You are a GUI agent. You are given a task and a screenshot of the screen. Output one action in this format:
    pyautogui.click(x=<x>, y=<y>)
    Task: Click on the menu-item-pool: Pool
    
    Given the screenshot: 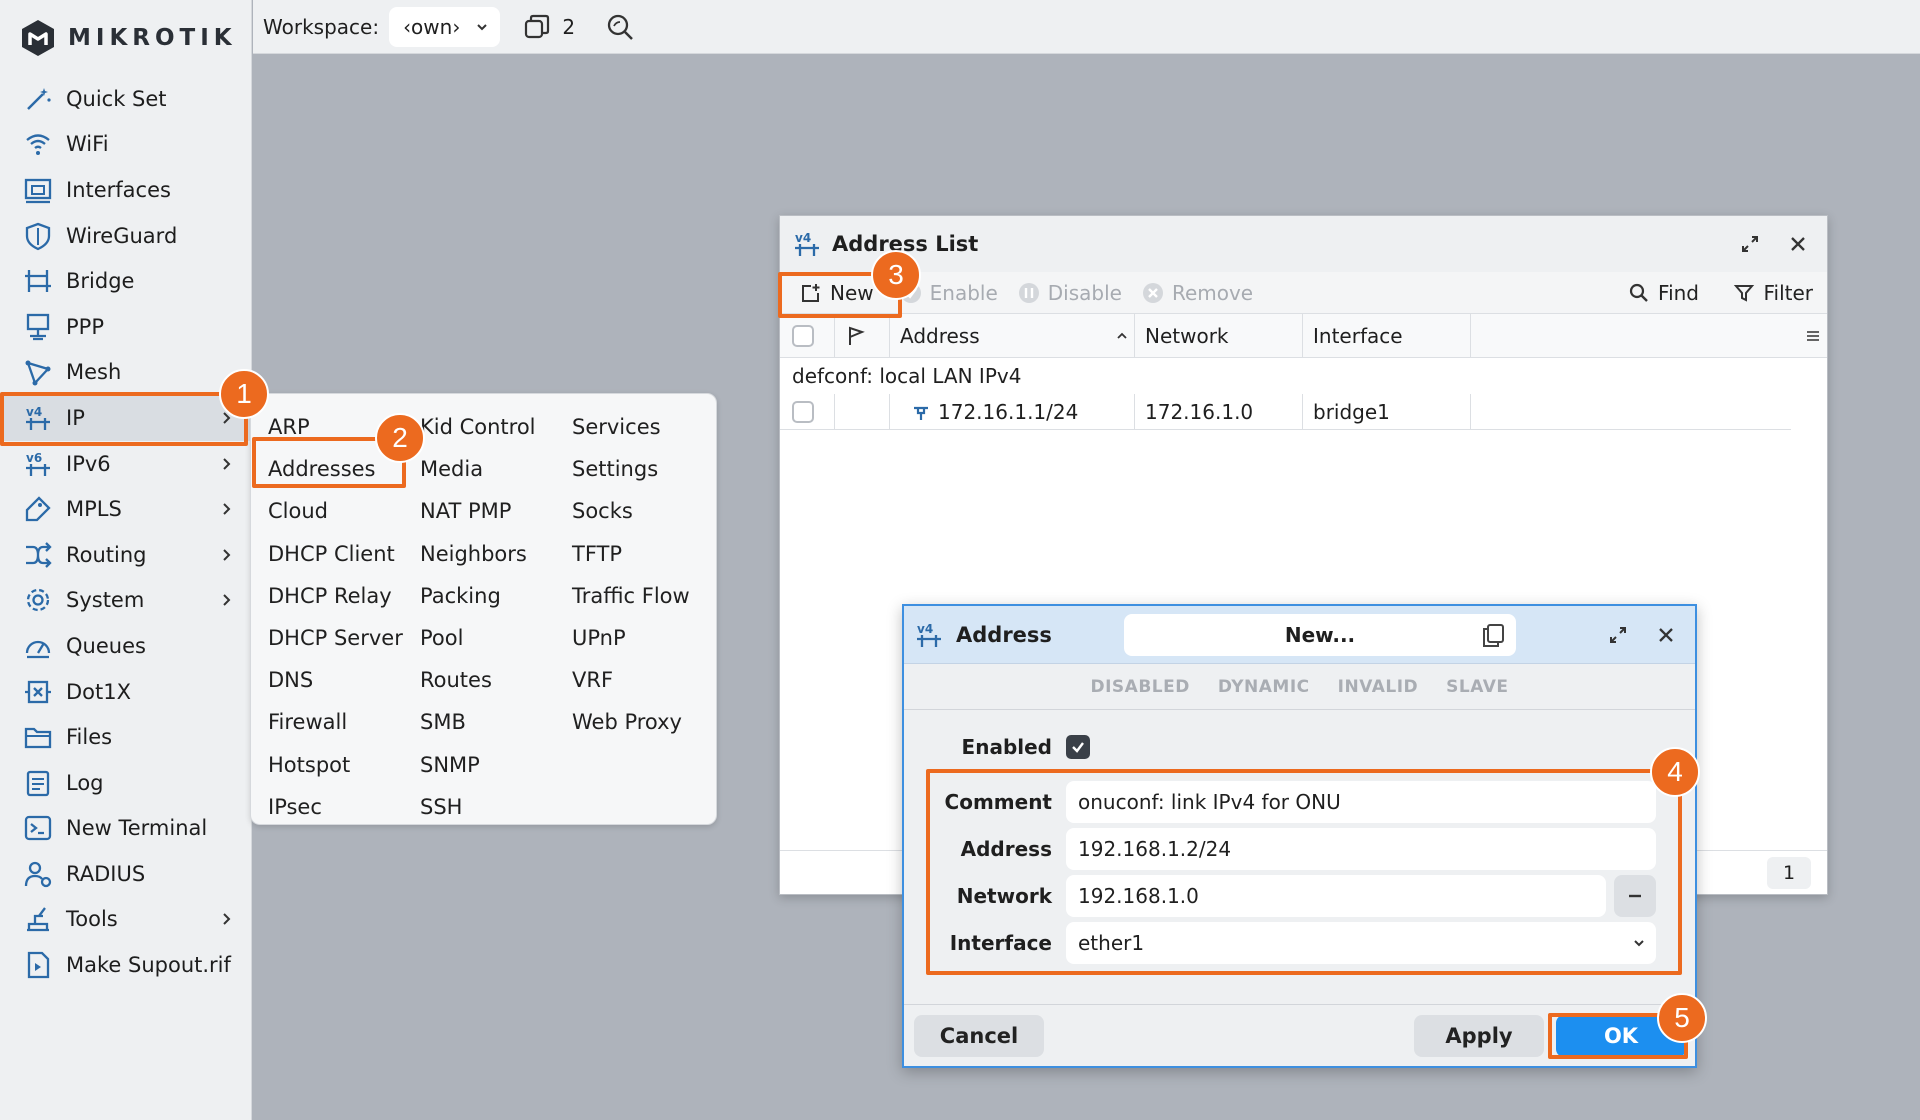 What is the action you would take?
    pyautogui.click(x=486, y=638)
    